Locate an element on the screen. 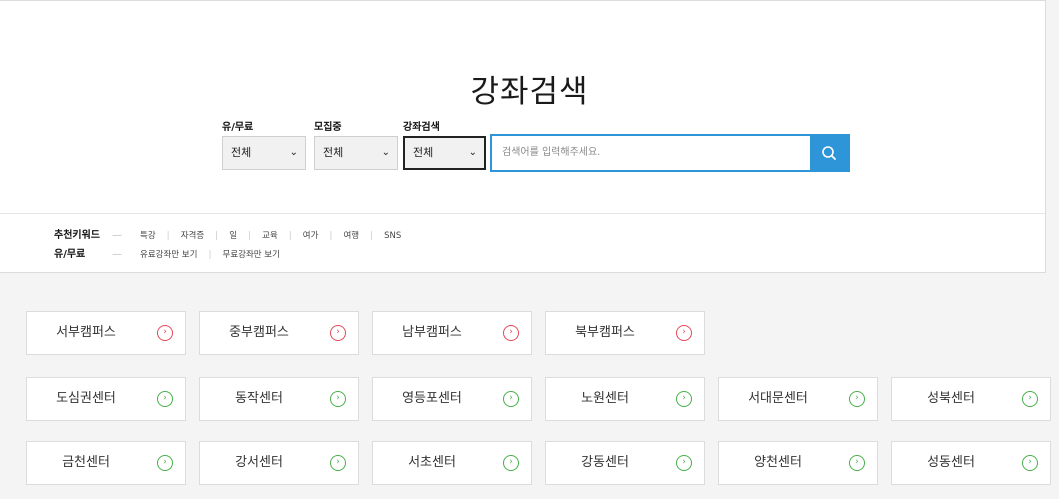  center-label: 영등포센터 is located at coordinates (432, 398).